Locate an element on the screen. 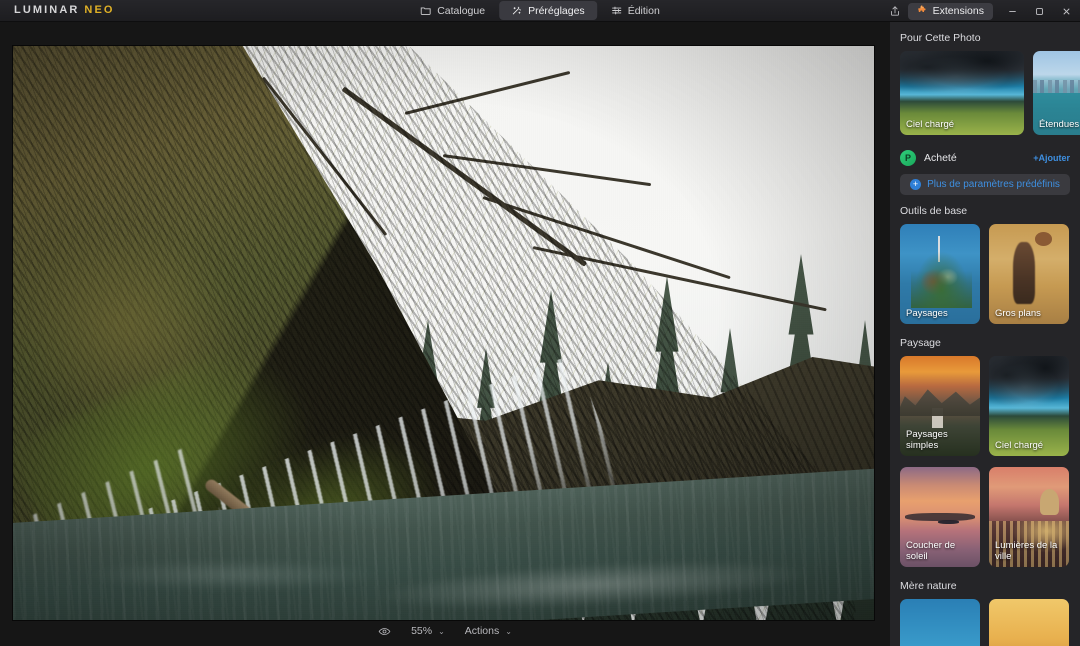  folder-icon is located at coordinates (425, 10).